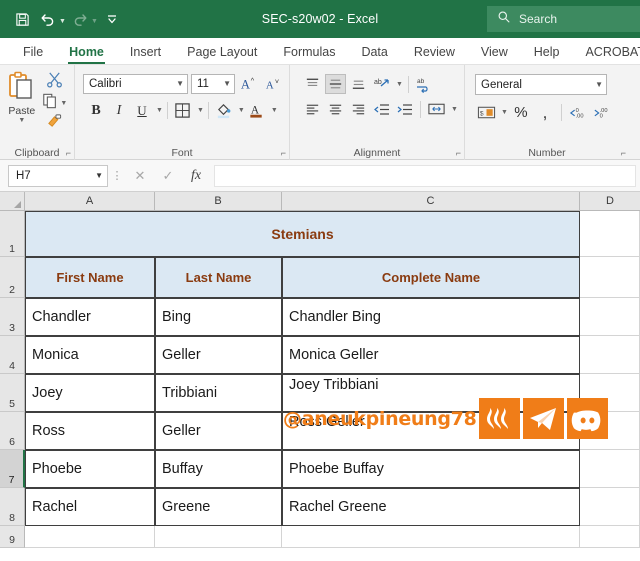 The image size is (640, 561). What do you see at coordinates (12, 469) in the screenshot?
I see `row-header-7: 7` at bounding box center [12, 469].